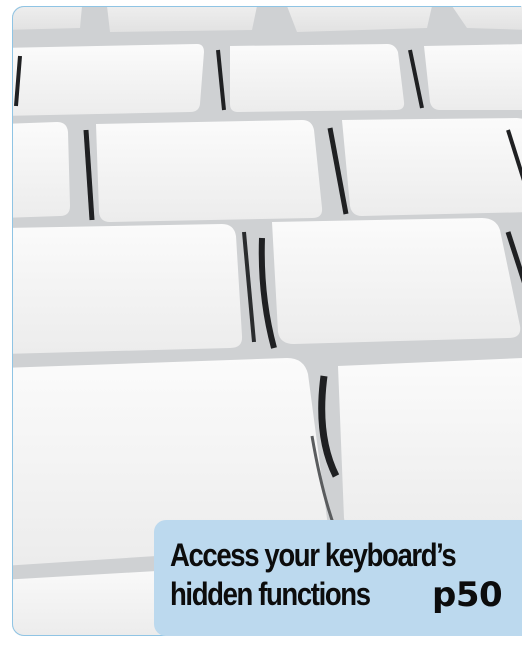 The height and width of the screenshot is (645, 522). Describe the element at coordinates (270, 594) in the screenshot. I see `caption-line-2: hidden functions` at that location.